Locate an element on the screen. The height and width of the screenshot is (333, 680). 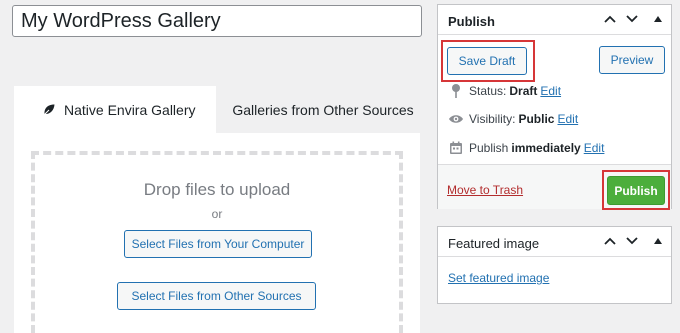
featured-header: Featured image is located at coordinates (554, 242).